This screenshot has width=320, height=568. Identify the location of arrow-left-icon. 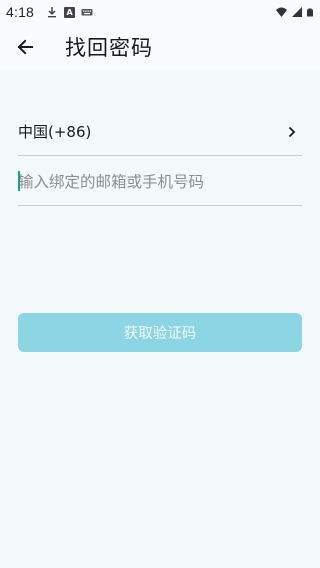
(25, 47).